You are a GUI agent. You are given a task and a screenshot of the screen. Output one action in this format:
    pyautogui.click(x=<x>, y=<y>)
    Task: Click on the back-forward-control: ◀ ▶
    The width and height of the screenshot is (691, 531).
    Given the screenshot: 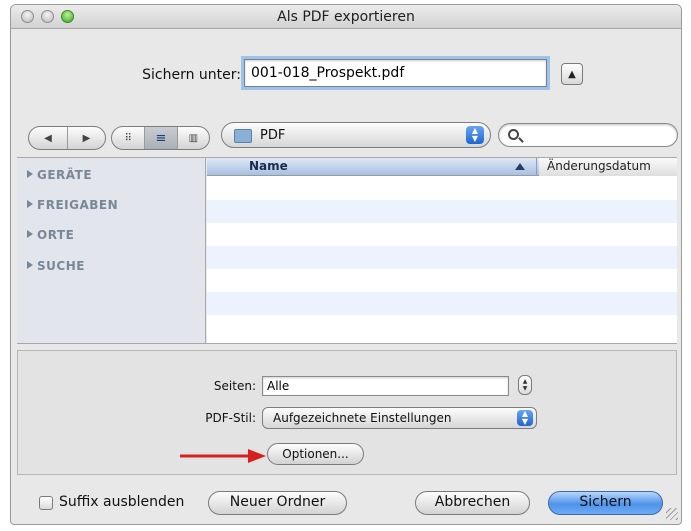 What is the action you would take?
    pyautogui.click(x=67, y=138)
    